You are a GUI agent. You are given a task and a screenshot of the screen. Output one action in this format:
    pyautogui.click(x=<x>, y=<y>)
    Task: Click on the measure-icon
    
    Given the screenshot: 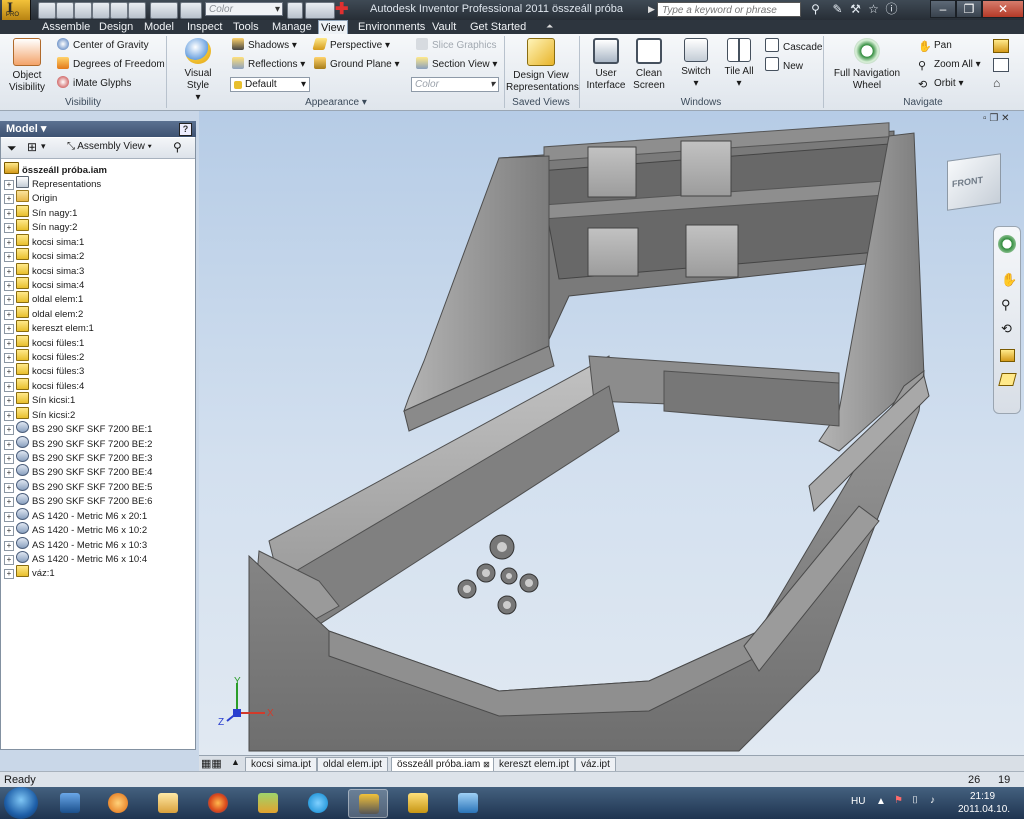 What is the action you would take?
    pyautogui.click(x=320, y=10)
    